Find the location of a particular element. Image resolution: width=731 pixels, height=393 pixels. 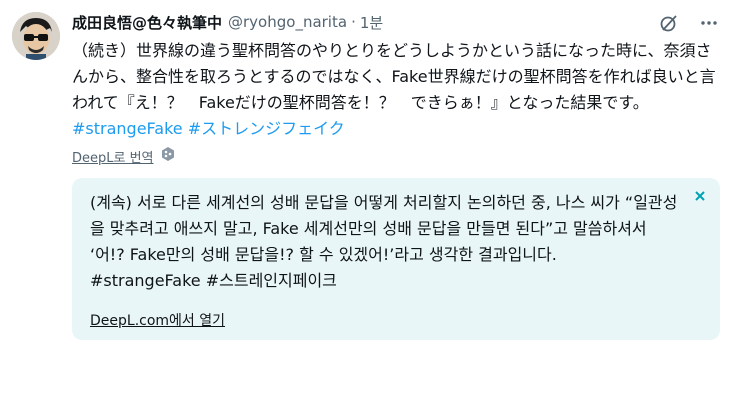

avatar-image is located at coordinates (36, 36).